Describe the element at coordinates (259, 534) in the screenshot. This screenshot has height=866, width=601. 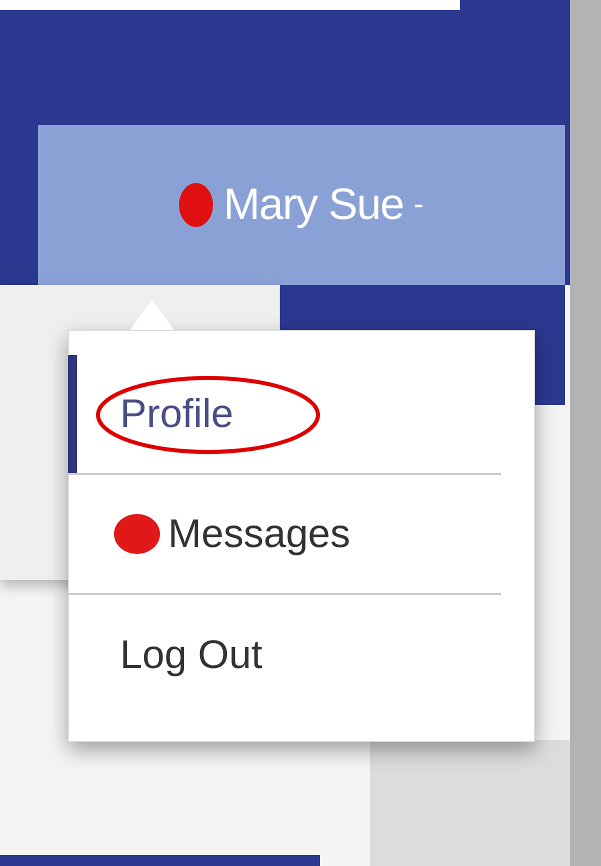
I see `menu-item: Messages` at that location.